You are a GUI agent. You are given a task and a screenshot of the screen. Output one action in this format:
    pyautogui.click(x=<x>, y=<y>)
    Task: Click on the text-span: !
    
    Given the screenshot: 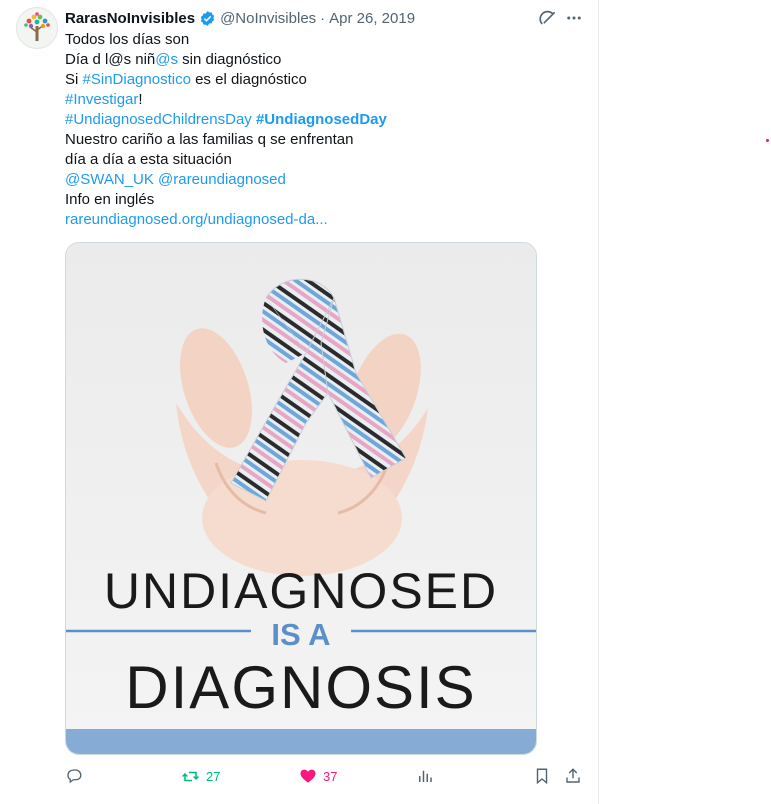 What is the action you would take?
    pyautogui.click(x=140, y=99)
    